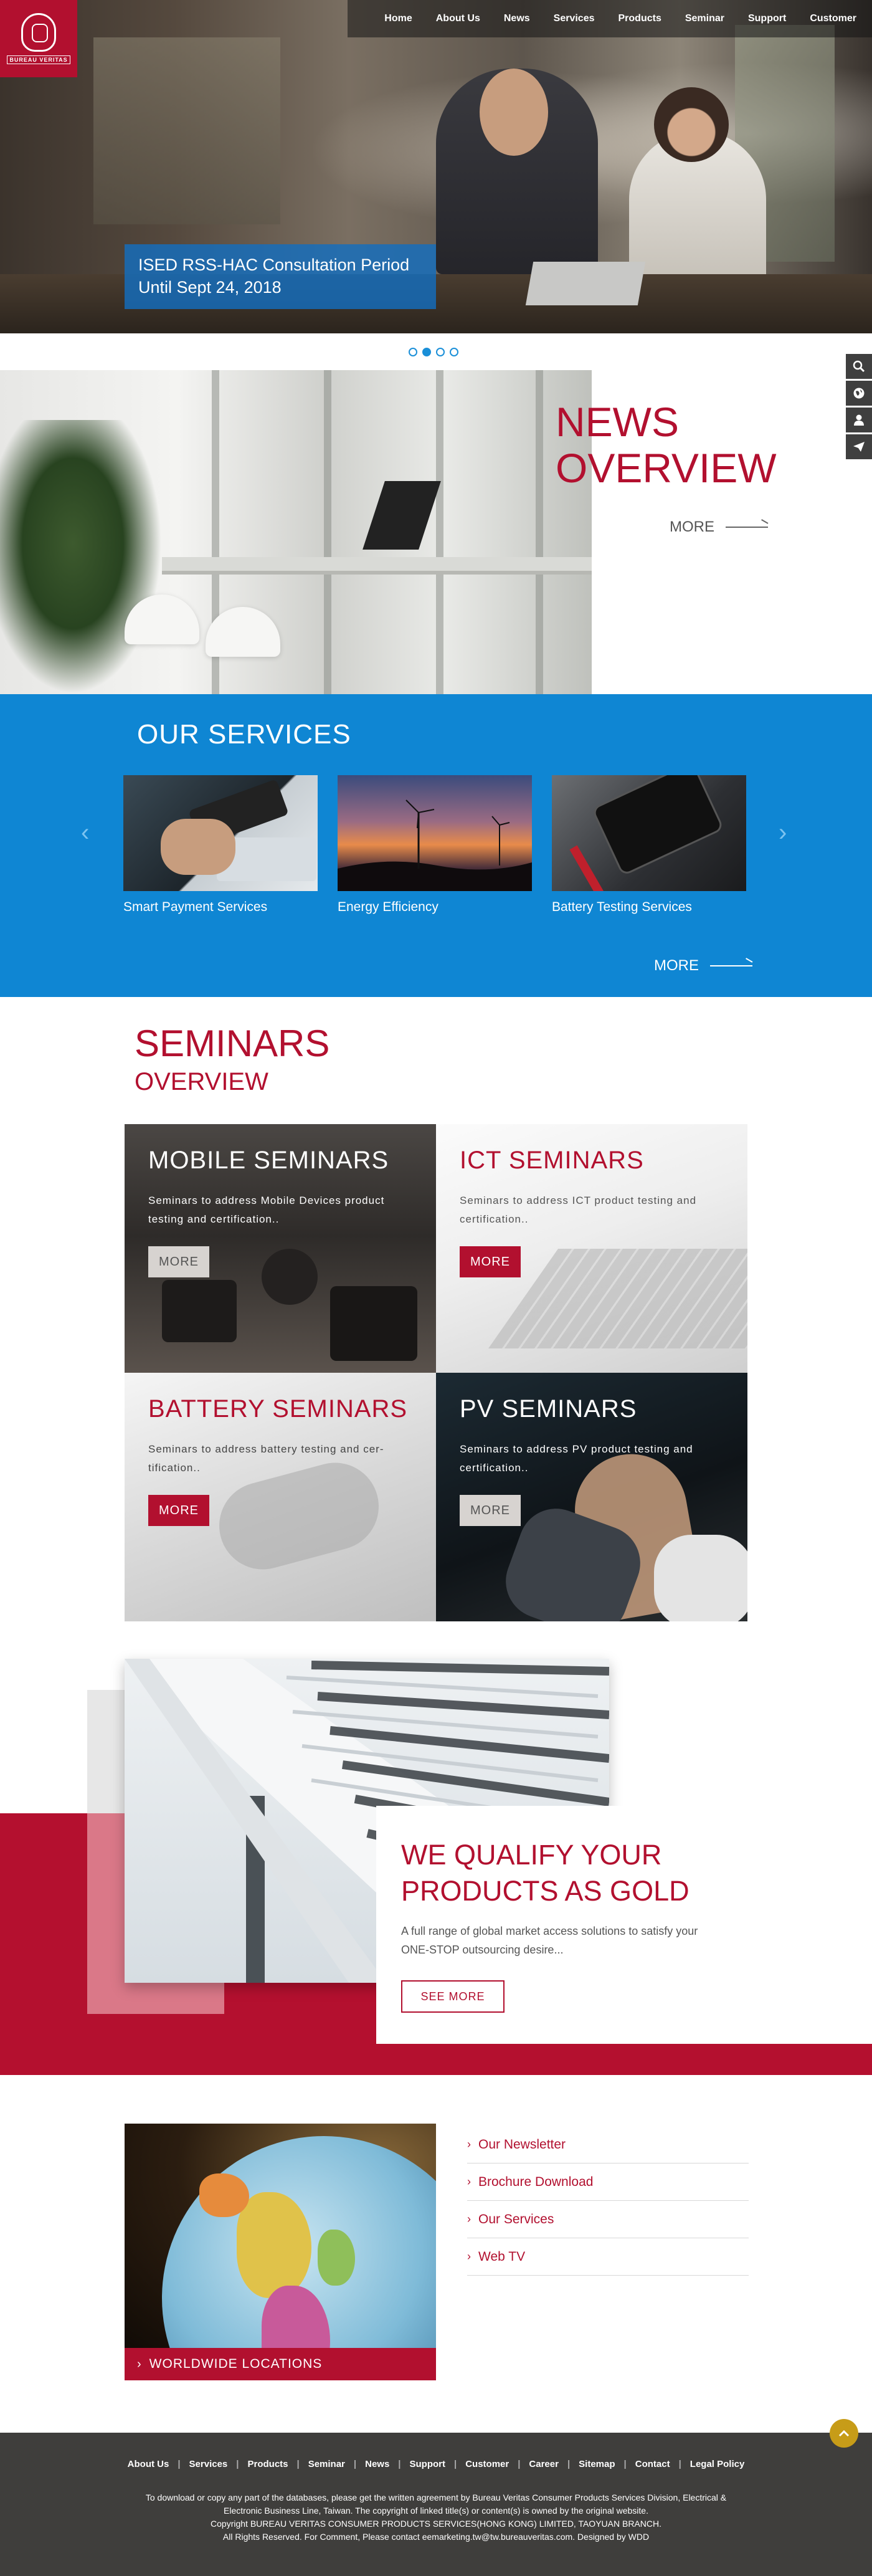 The height and width of the screenshot is (2576, 872). Describe the element at coordinates (704, 18) in the screenshot. I see `nav-seminar: Seminar` at that location.